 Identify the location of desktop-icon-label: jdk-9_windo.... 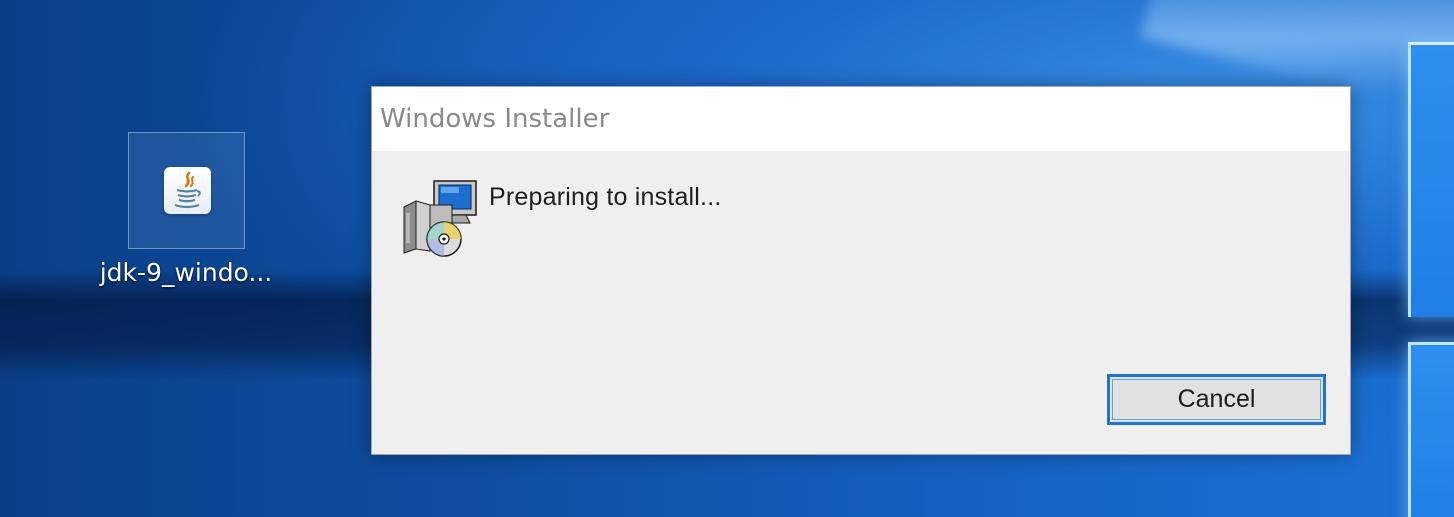
(186, 272).